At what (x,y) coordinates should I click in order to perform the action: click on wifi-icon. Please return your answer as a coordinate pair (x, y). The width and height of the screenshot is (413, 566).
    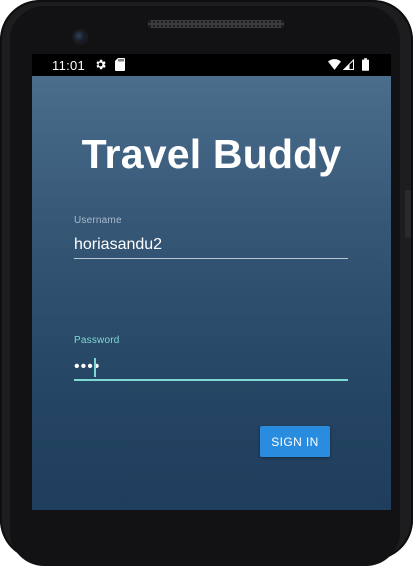
    Looking at the image, I should click on (334, 64).